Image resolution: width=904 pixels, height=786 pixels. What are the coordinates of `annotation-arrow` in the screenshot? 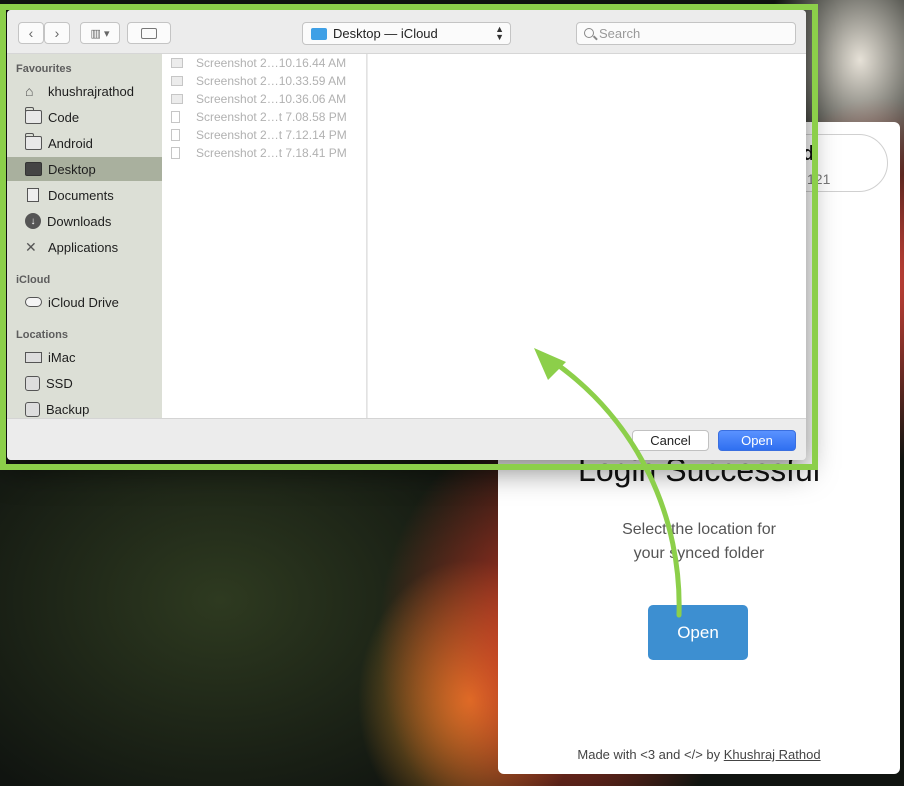 It's located at (608, 483).